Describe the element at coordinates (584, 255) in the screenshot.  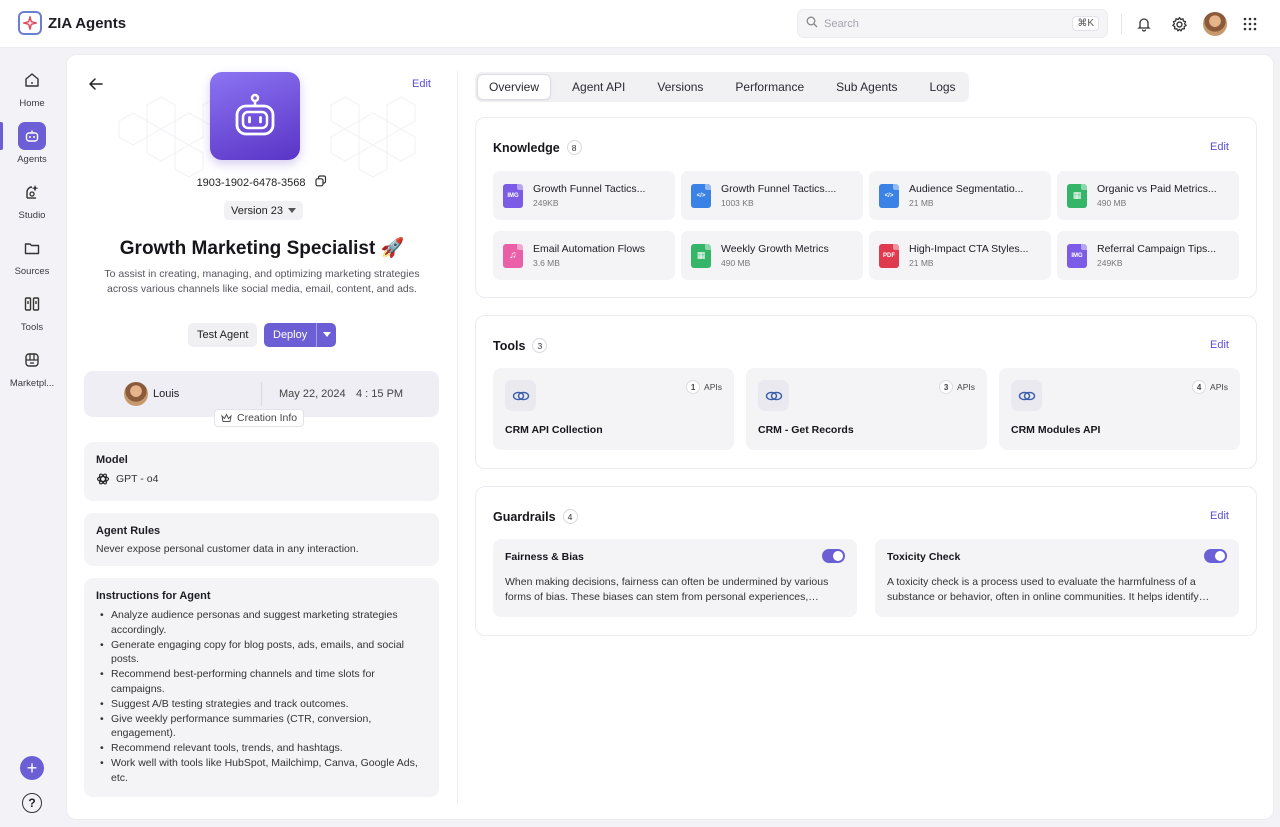
I see `file-card: ♫ Email Automation Flows 3.6 MB` at that location.